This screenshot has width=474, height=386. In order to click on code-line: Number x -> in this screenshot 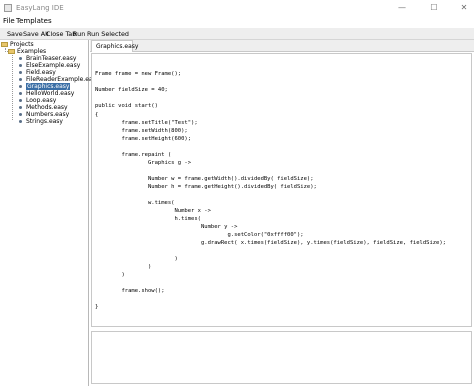, I will do `click(153, 211)`.